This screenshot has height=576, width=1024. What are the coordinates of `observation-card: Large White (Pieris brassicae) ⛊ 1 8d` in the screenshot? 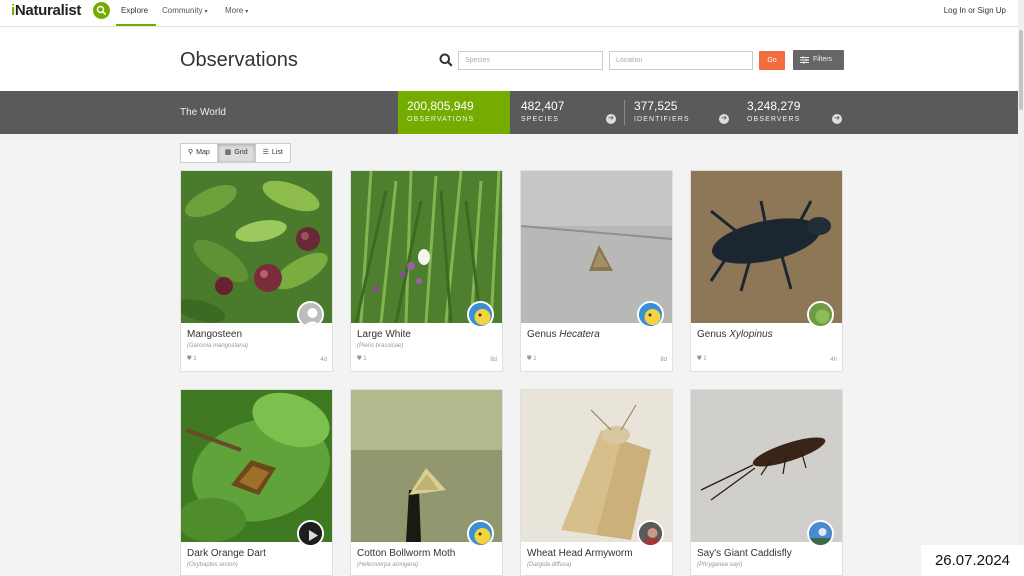 It's located at (426, 271).